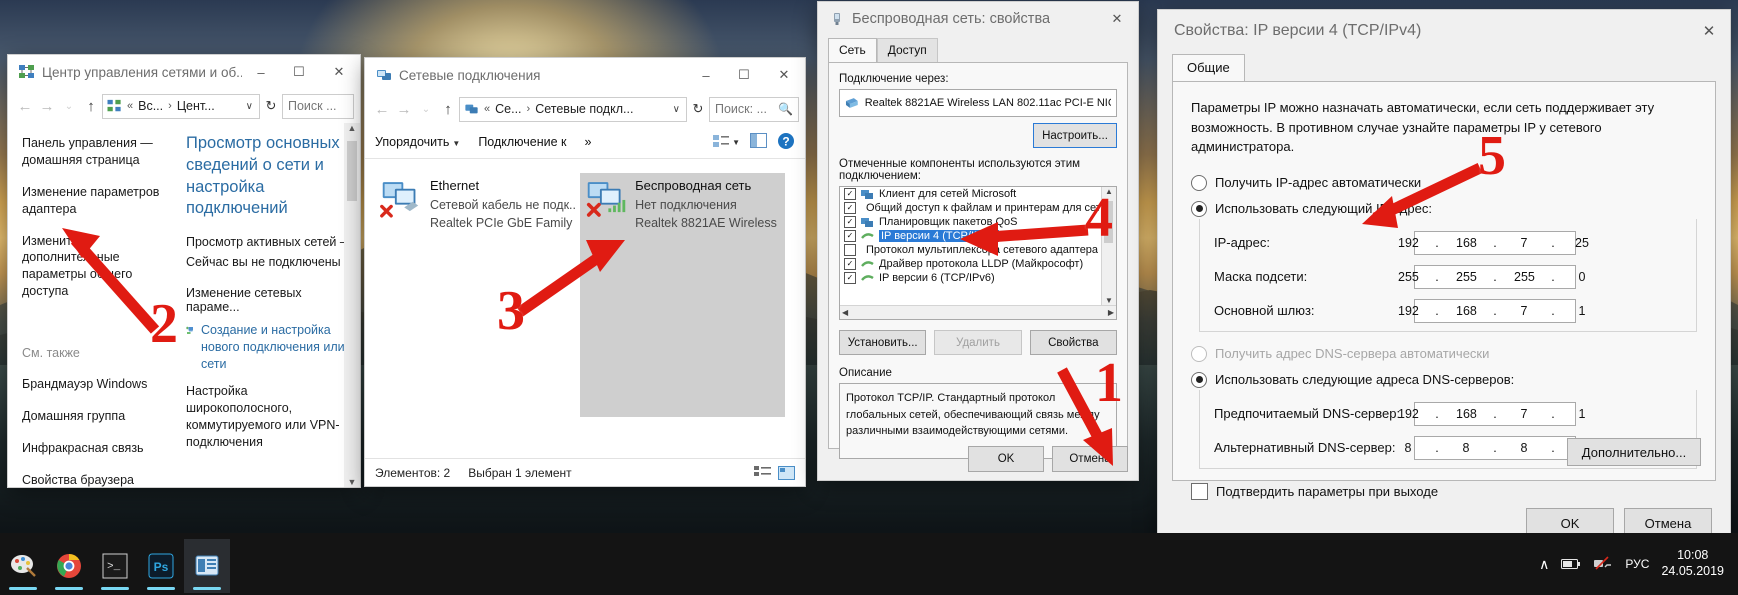 This screenshot has height=595, width=1738. I want to click on close-icon: ✕, so click(1117, 19).